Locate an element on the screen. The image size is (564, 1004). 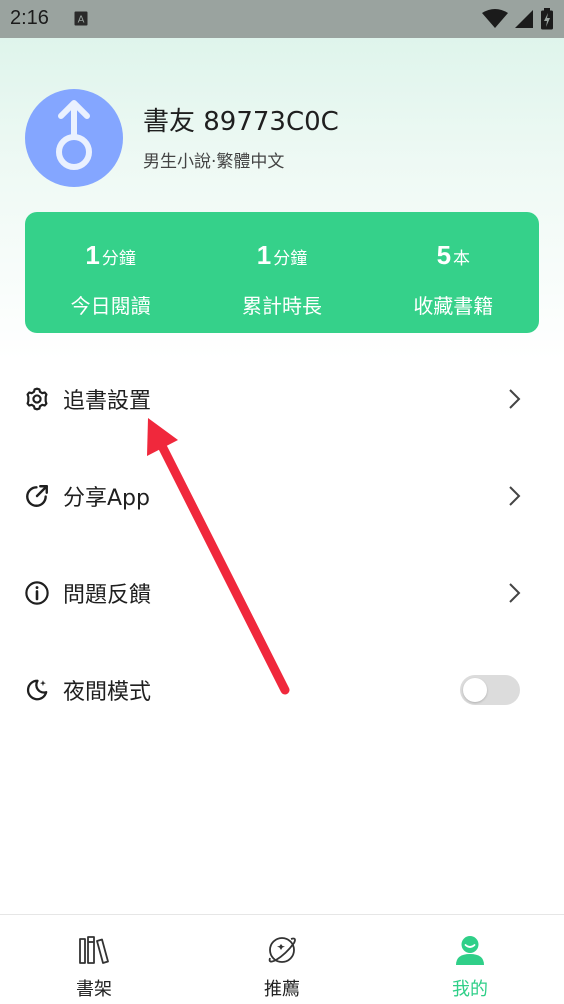
bookshelf-icon is located at coordinates (94, 950).